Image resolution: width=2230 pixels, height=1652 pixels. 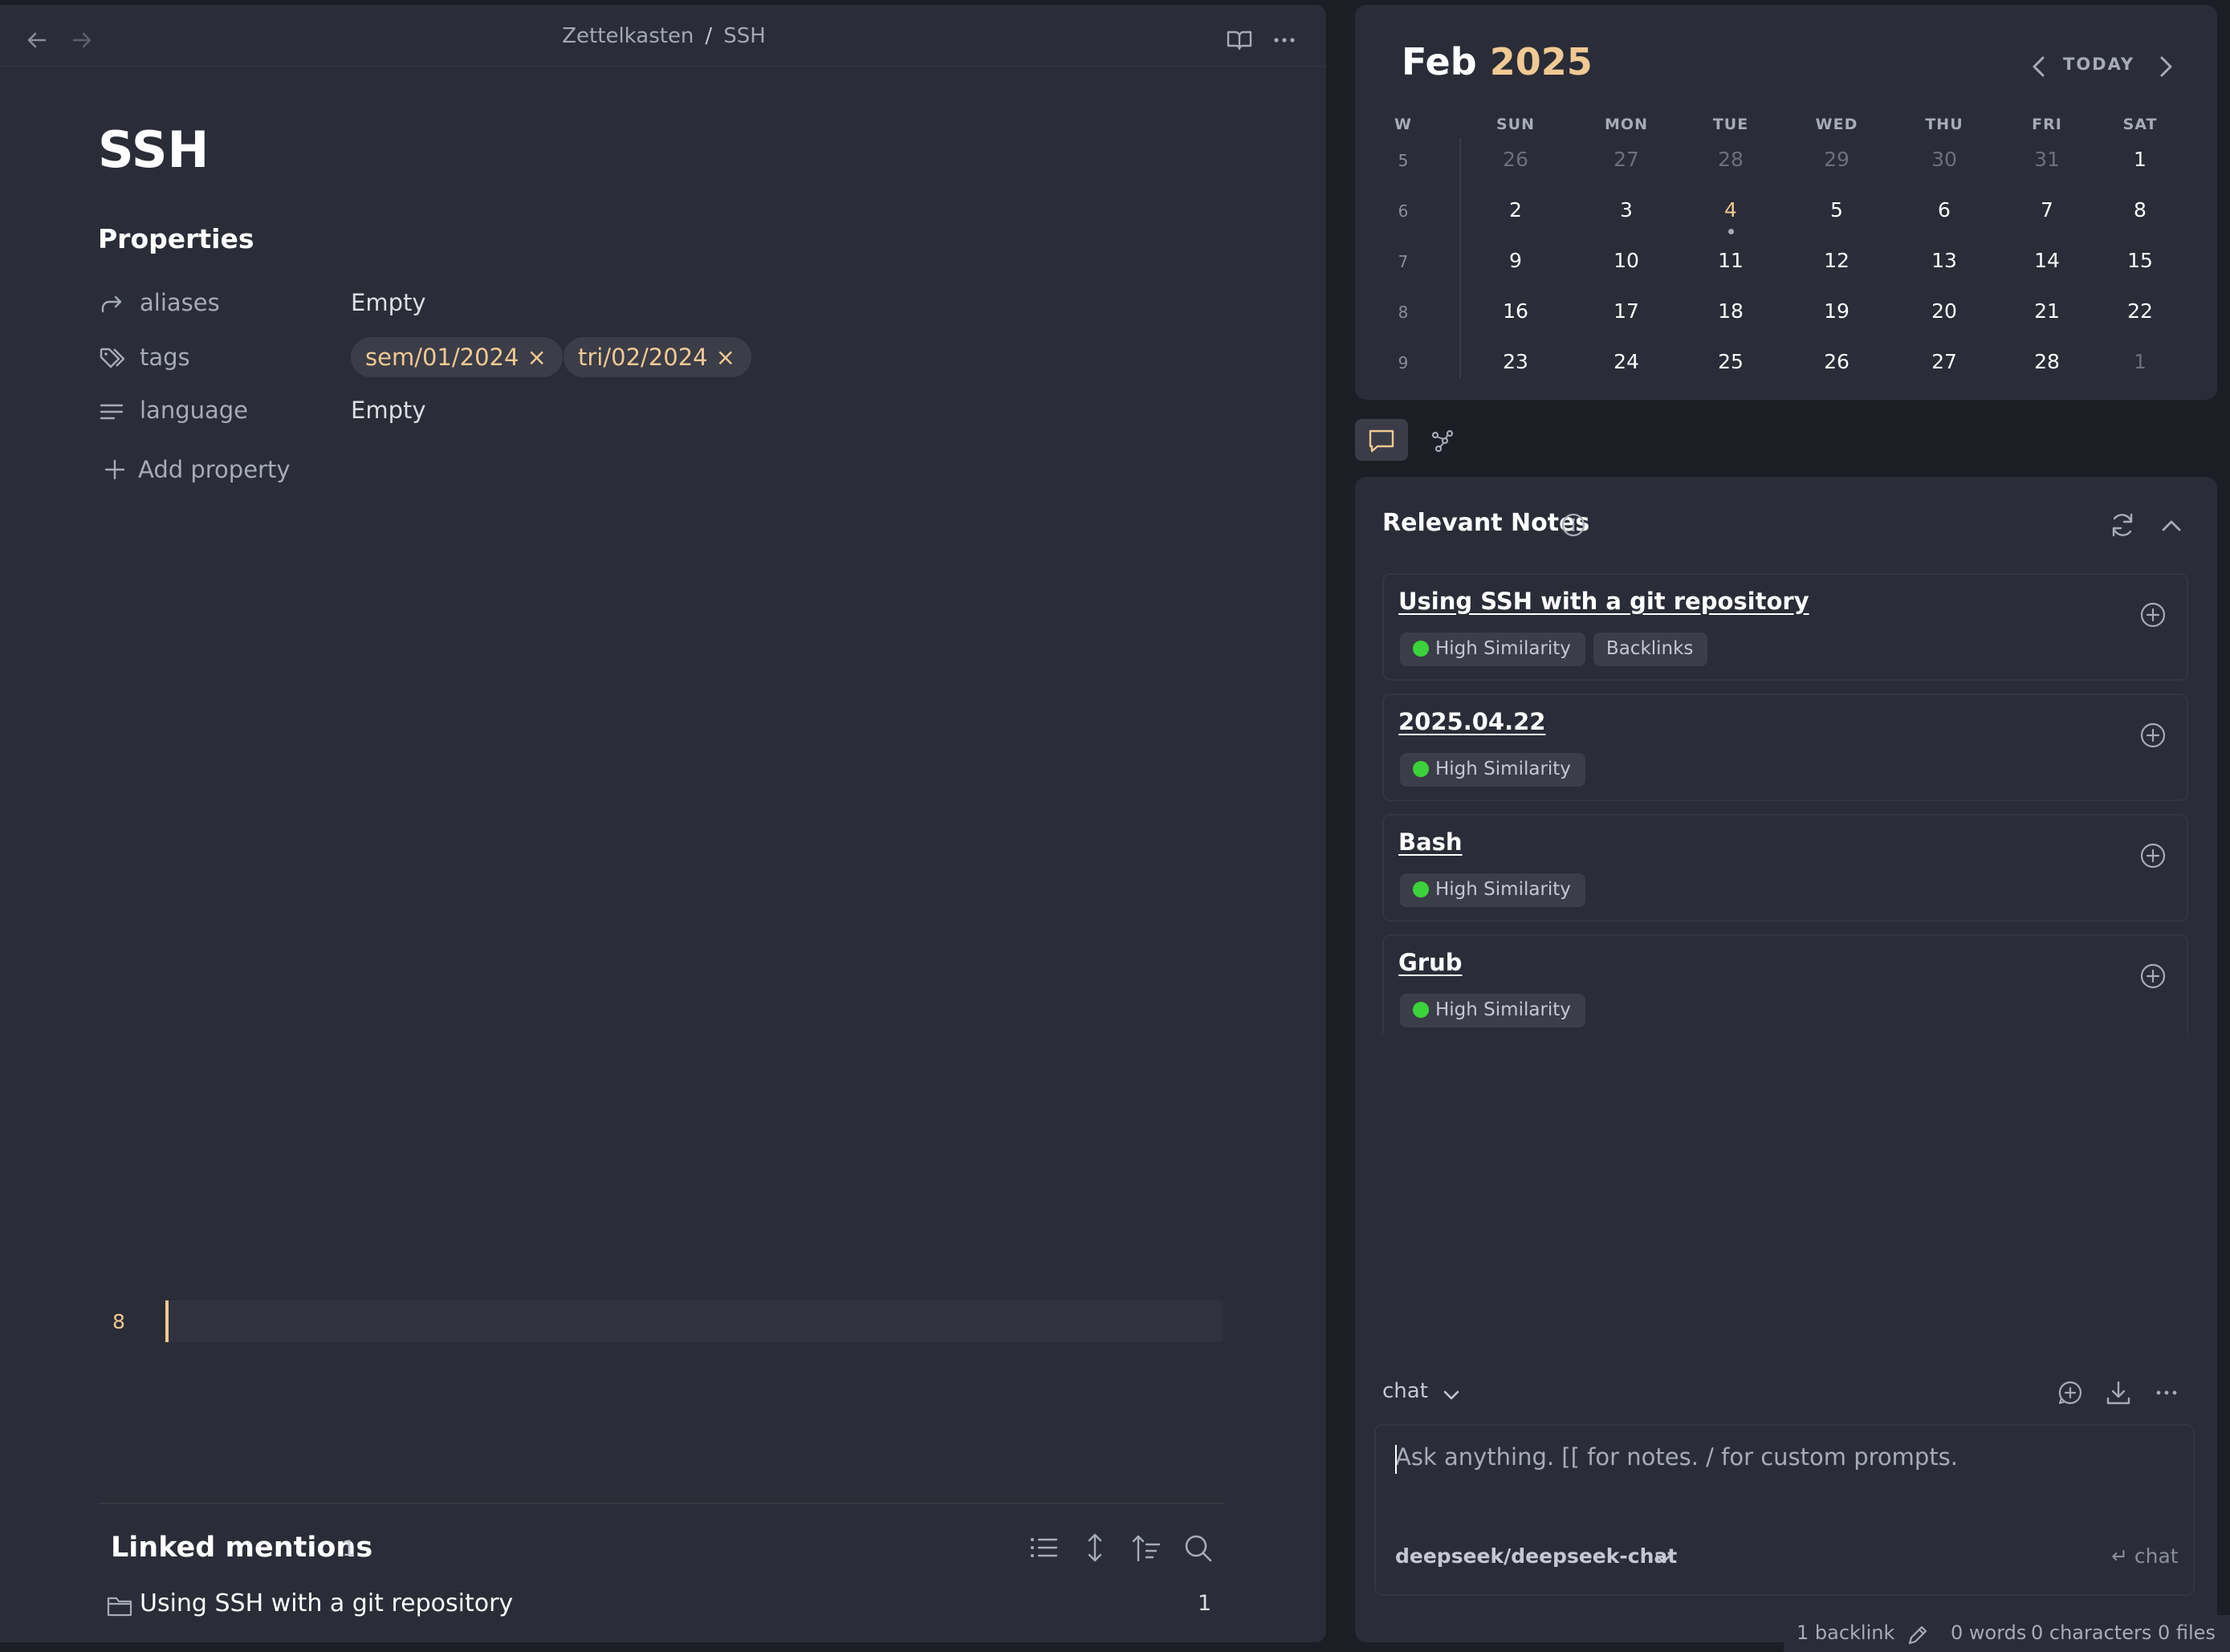 What do you see at coordinates (2171, 525) in the screenshot?
I see `collapse-button` at bounding box center [2171, 525].